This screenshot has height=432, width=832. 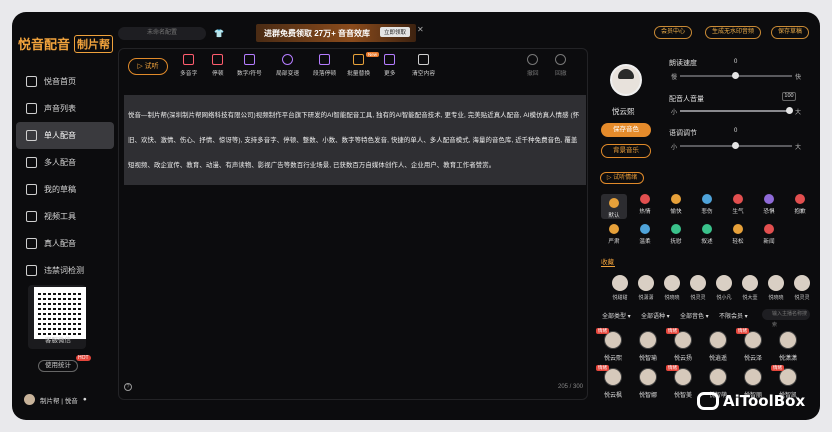 What do you see at coordinates (390, 65) in the screenshot?
I see `tool-more: 更多` at bounding box center [390, 65].